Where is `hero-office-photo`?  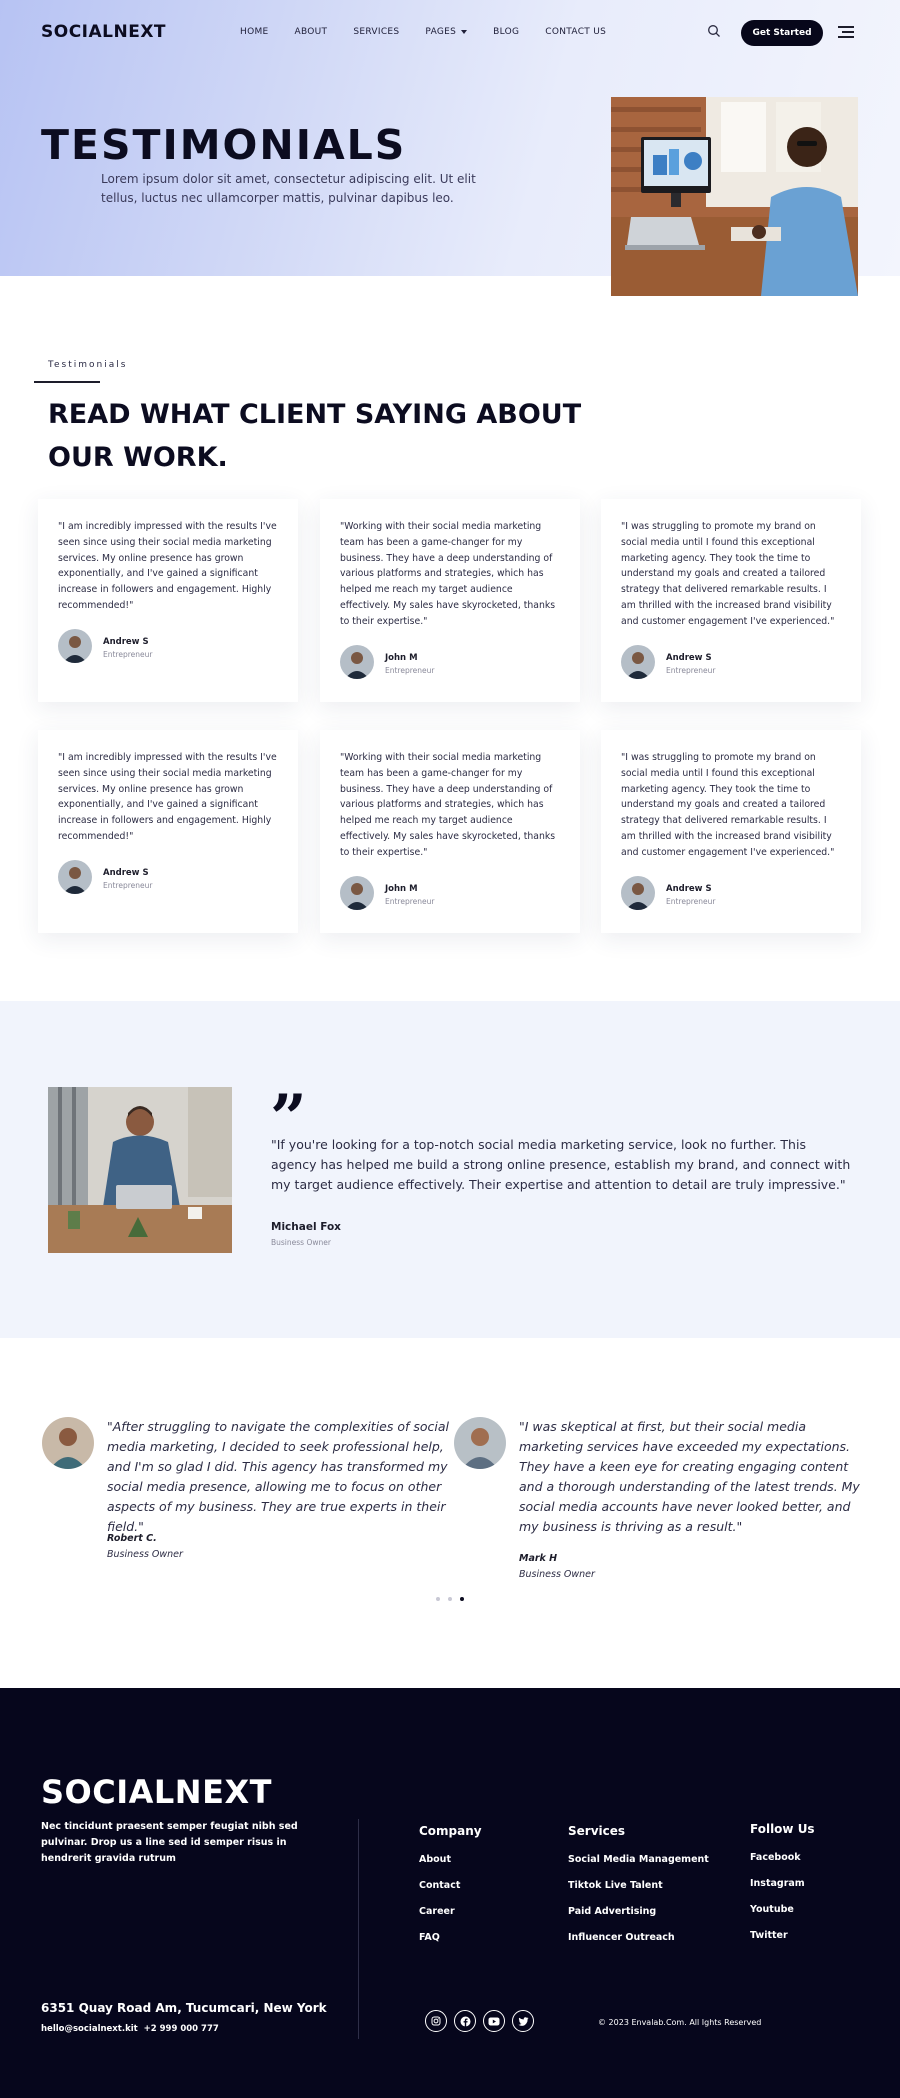 hero-office-photo is located at coordinates (734, 196).